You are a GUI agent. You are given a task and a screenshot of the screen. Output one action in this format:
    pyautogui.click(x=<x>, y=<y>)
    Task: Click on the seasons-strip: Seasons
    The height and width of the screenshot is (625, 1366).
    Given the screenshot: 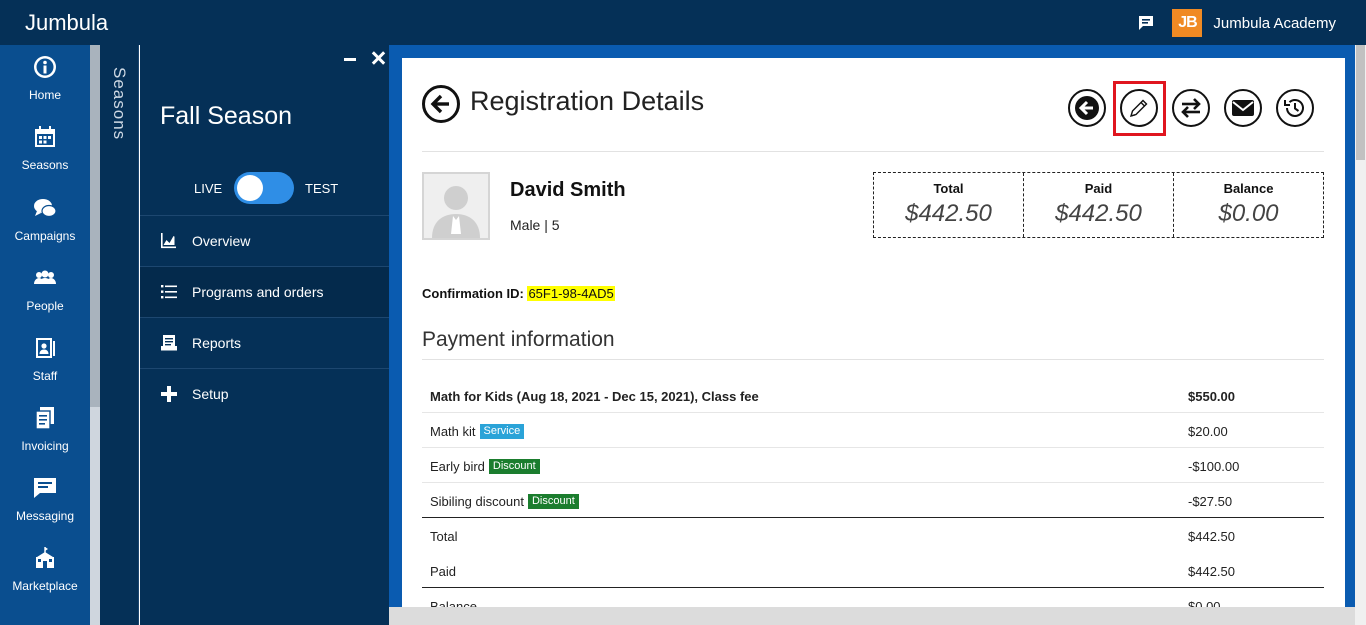 What is the action you would take?
    pyautogui.click(x=119, y=335)
    